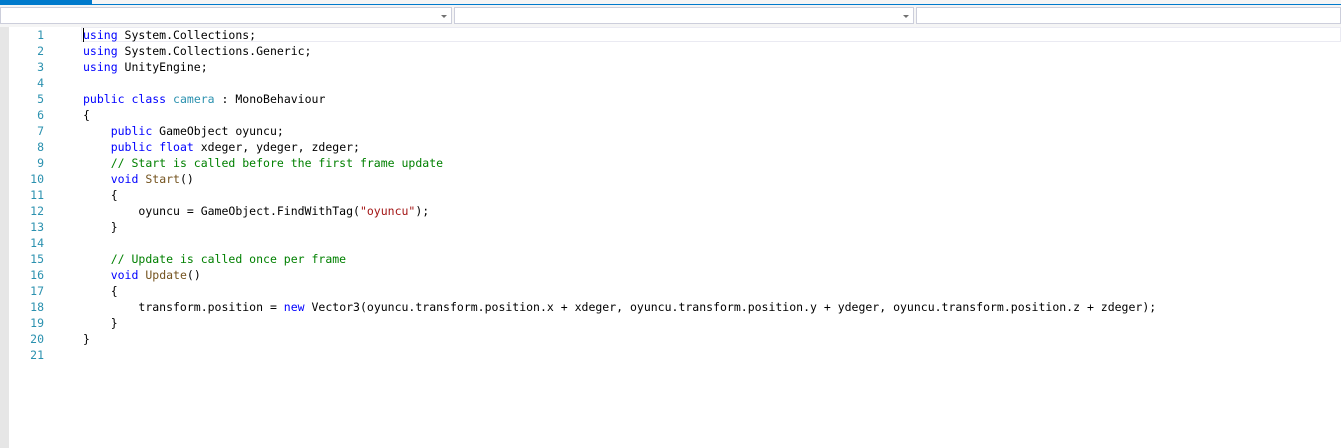 The height and width of the screenshot is (448, 1341). What do you see at coordinates (194, 99) in the screenshot?
I see `class-name: camera` at bounding box center [194, 99].